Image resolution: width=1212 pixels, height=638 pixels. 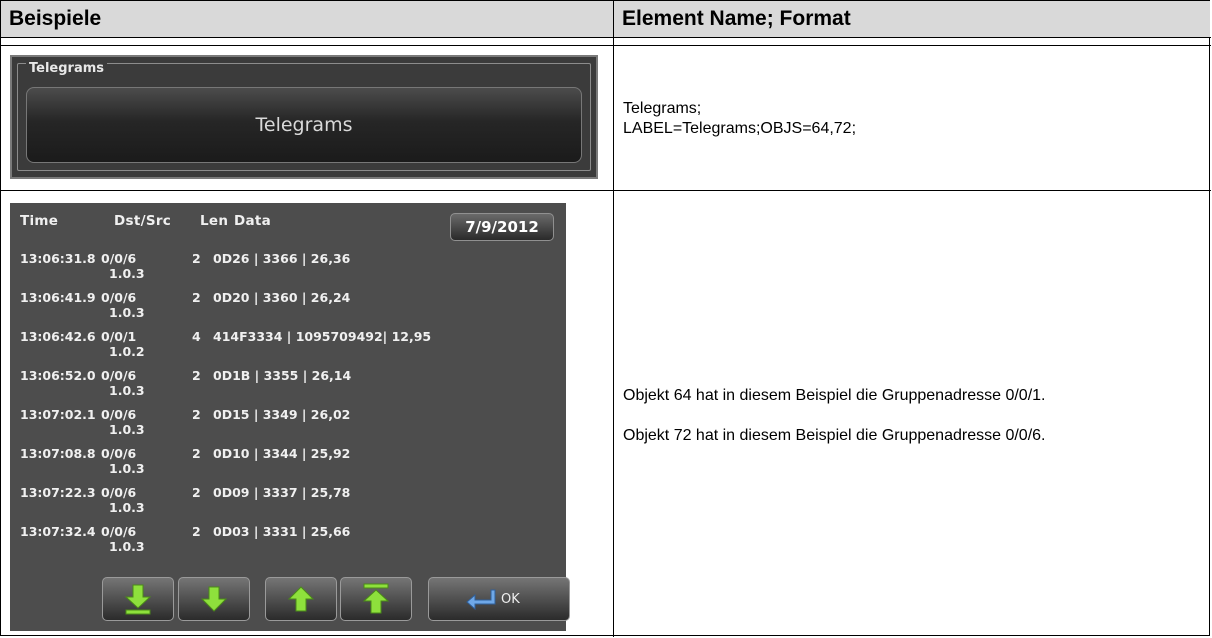 I want to click on telegram-data: 0D1B | 3355 | 26,14, so click(x=282, y=375).